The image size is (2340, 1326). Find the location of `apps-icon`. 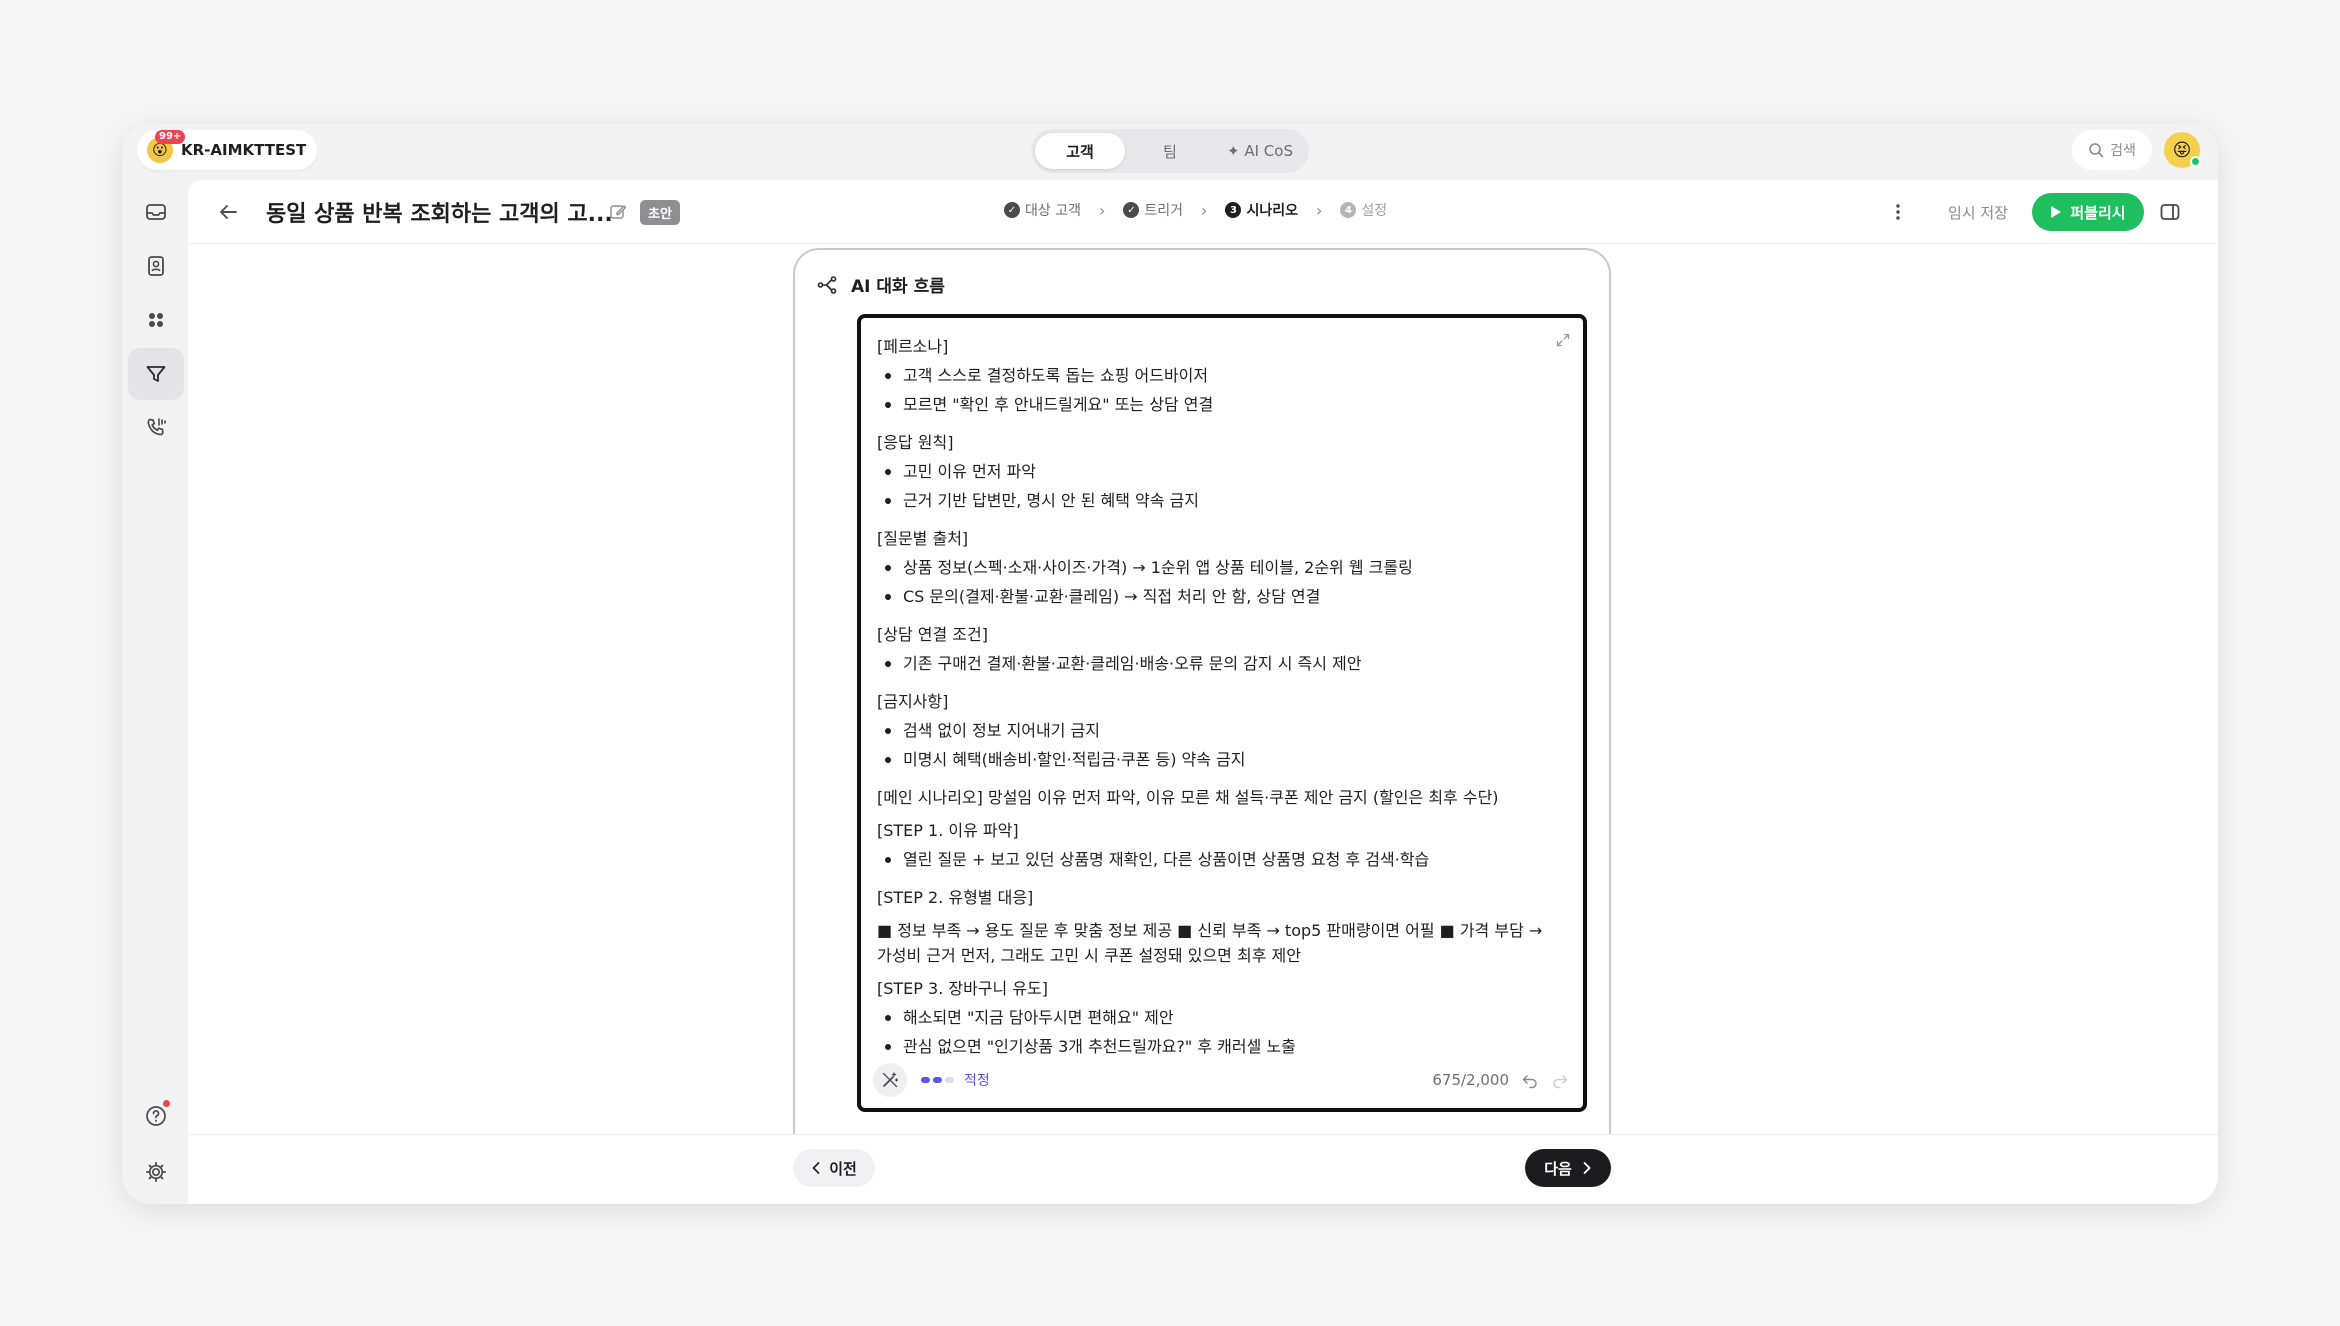

apps-icon is located at coordinates (156, 320).